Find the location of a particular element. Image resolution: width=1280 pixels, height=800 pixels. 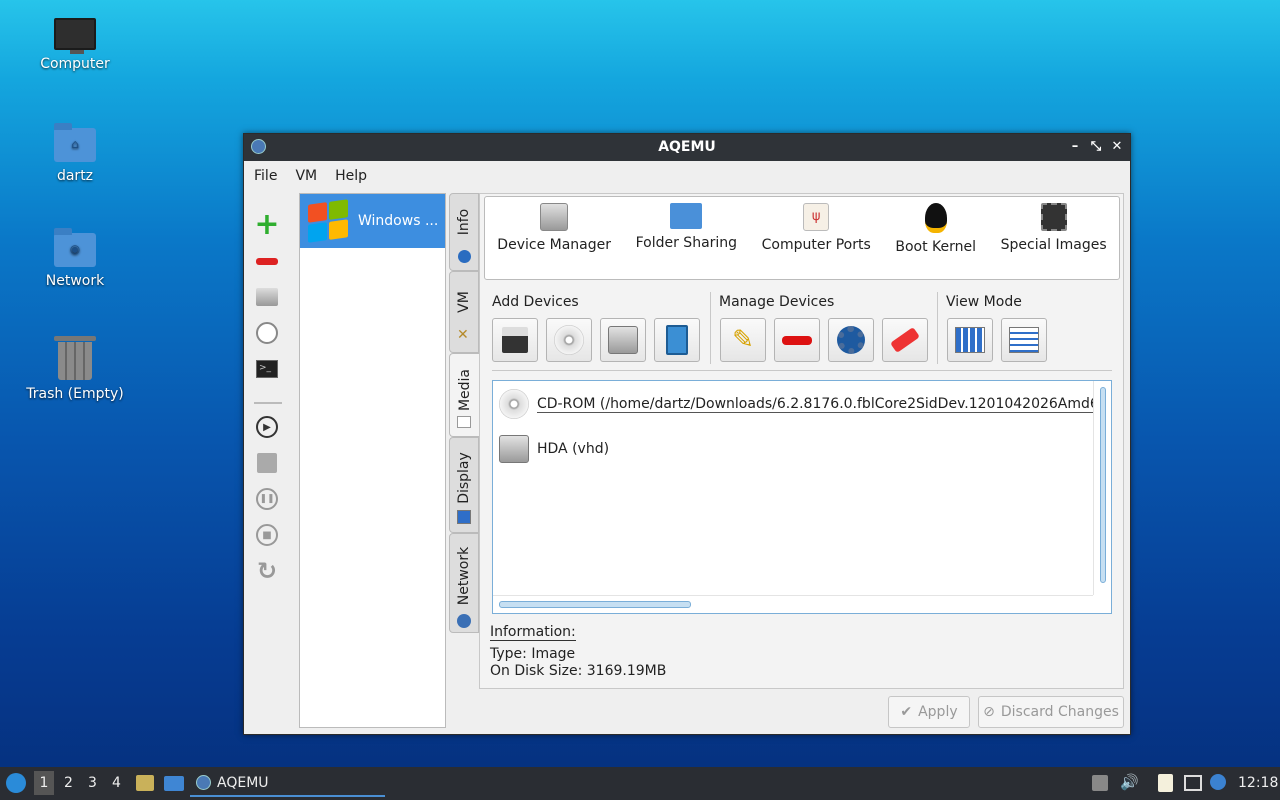

grid-view-icon is located at coordinates (970, 340).